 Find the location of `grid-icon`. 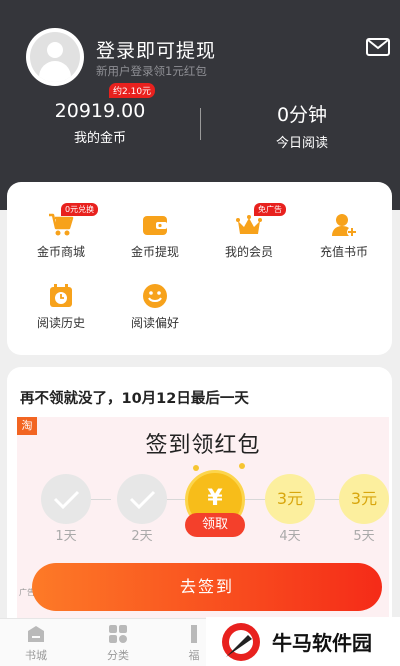

grid-icon is located at coordinates (118, 634).